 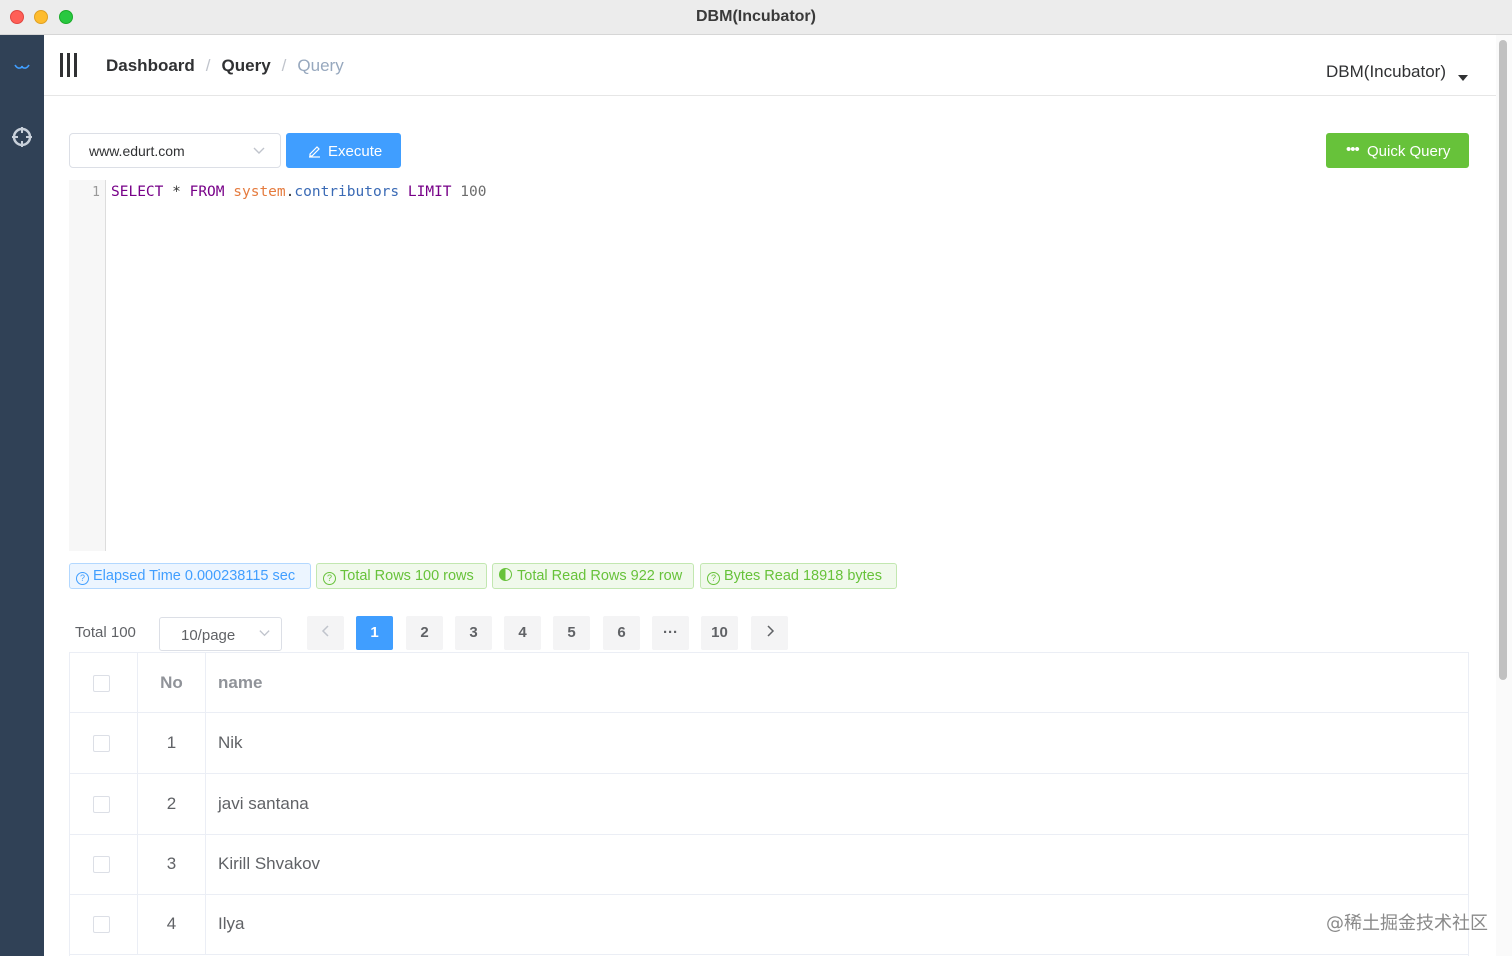 What do you see at coordinates (473, 192) in the screenshot?
I see `sql-number: 100` at bounding box center [473, 192].